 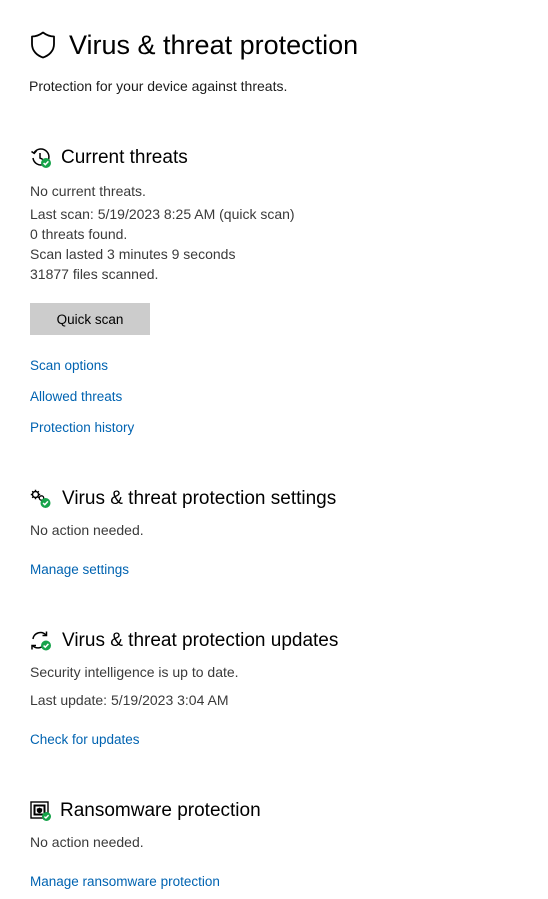 What do you see at coordinates (87, 842) in the screenshot?
I see `ransomware-status: No action needed.` at bounding box center [87, 842].